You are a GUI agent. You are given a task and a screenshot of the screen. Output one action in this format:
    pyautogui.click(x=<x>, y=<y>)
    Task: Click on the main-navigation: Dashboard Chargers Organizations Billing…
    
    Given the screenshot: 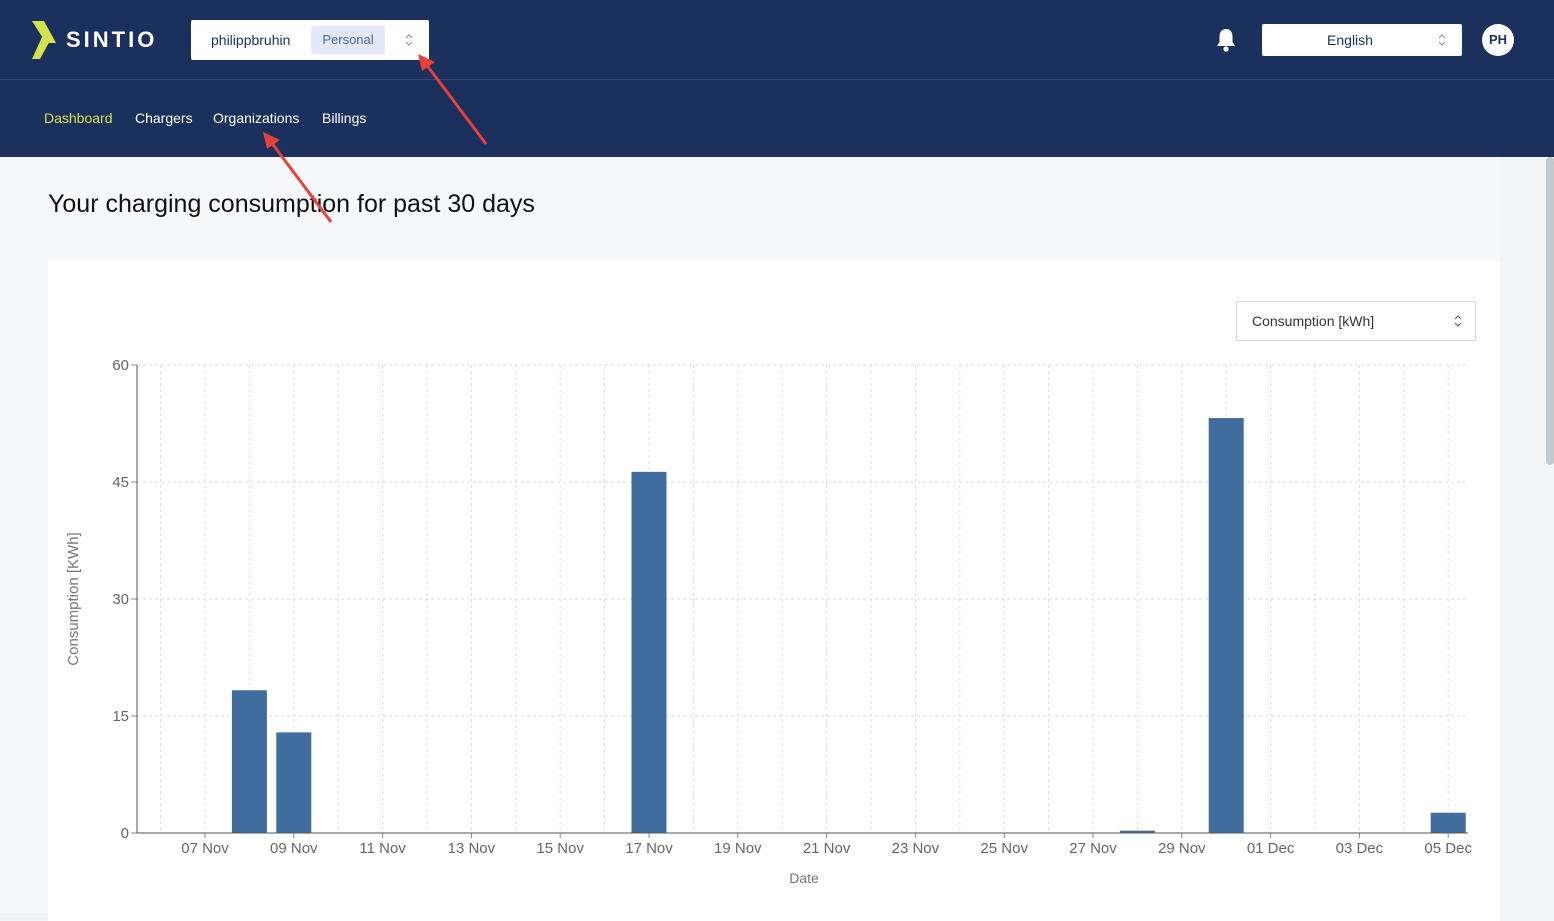 What is the action you would take?
    pyautogui.click(x=777, y=118)
    